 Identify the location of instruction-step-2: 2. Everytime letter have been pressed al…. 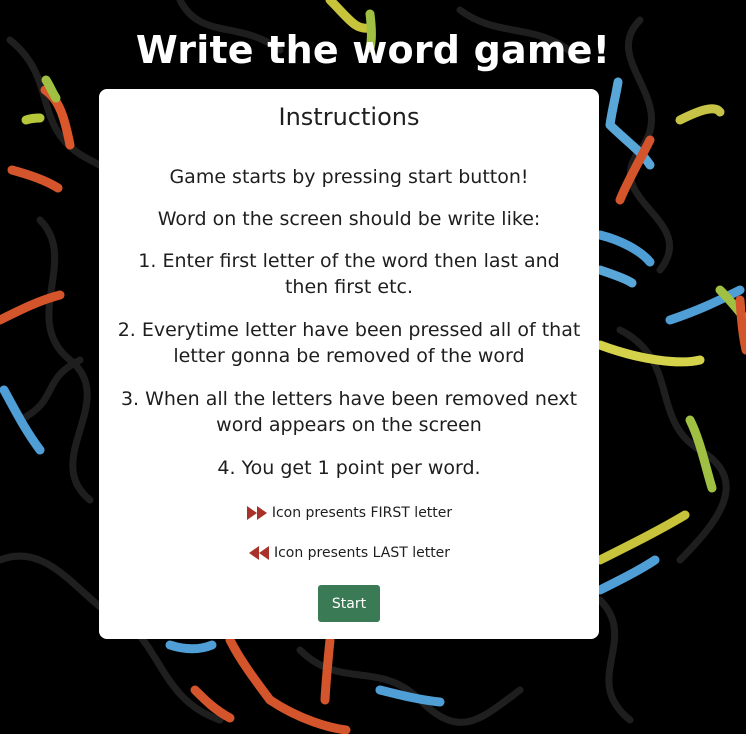
(349, 343).